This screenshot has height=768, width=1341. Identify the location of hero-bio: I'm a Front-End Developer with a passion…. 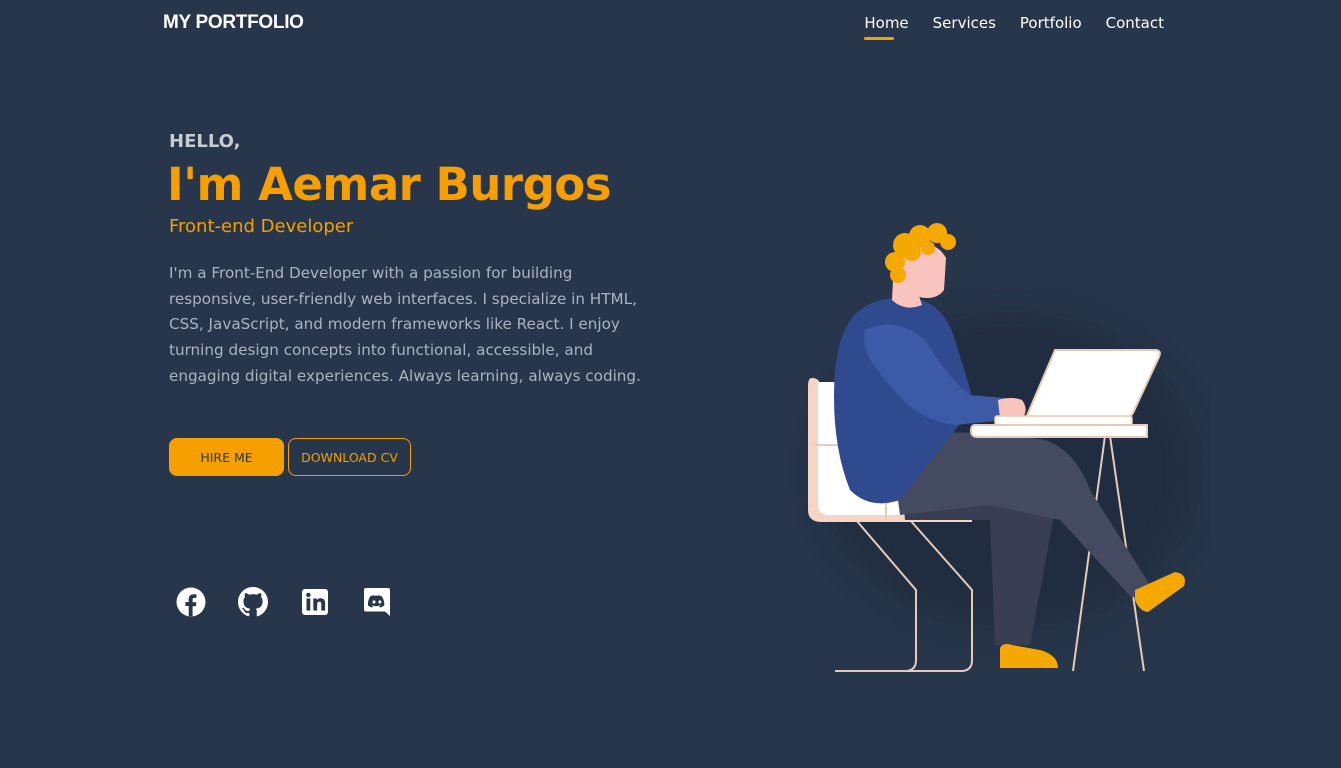
(405, 324).